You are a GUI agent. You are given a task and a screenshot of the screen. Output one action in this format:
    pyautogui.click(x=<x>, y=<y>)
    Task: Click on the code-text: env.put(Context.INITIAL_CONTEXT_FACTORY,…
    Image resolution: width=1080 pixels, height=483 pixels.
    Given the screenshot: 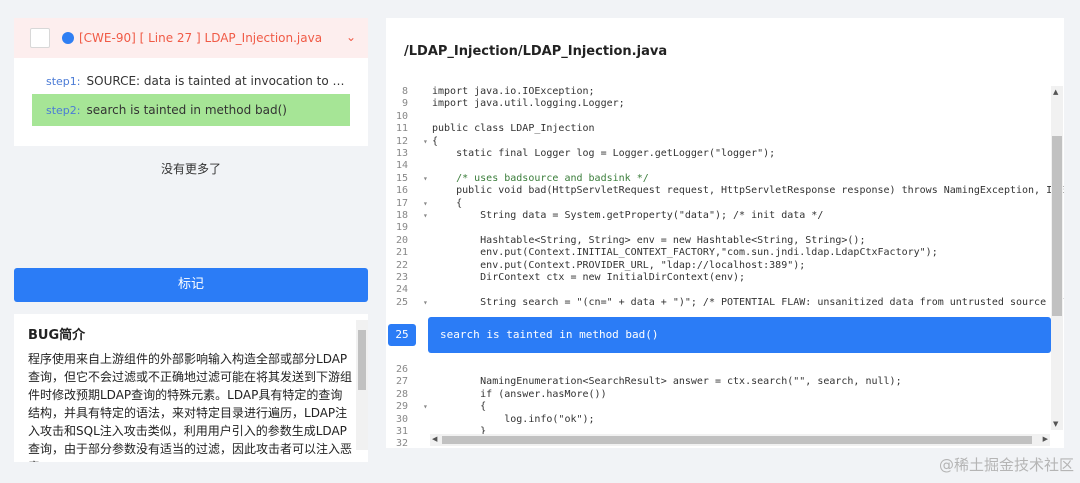 What is the action you would take?
    pyautogui.click(x=685, y=253)
    